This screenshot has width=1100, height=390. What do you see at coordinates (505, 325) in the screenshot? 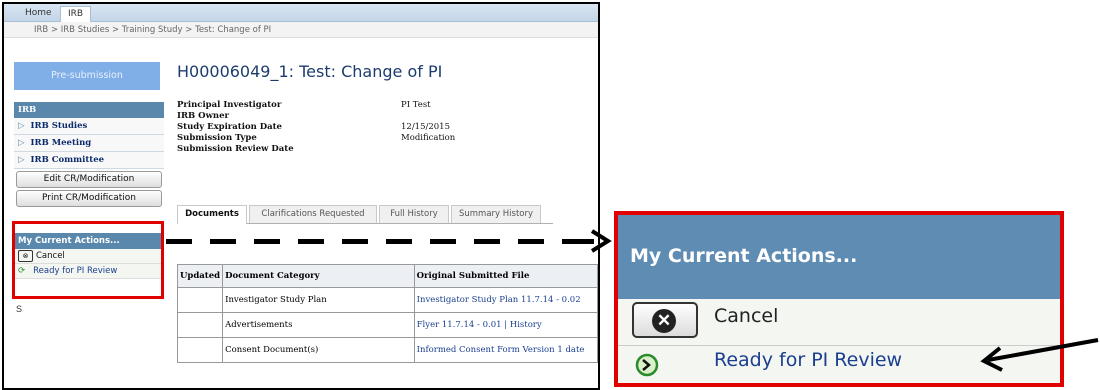
I see `file-link: Flyer 11.7.14 - 0.01 | History` at bounding box center [505, 325].